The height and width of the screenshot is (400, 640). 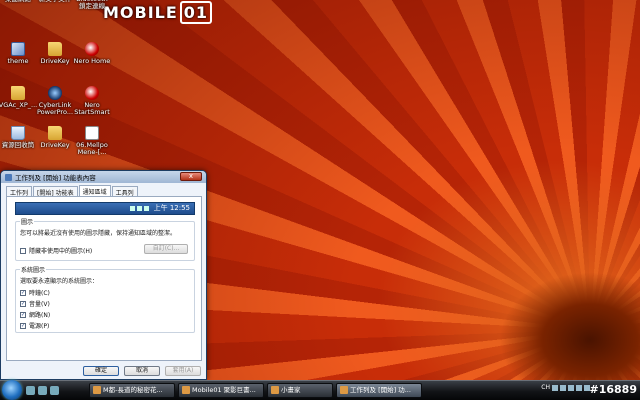 What do you see at coordinates (171, 208) in the screenshot?
I see `preview-clock: 上午 12:55` at bounding box center [171, 208].